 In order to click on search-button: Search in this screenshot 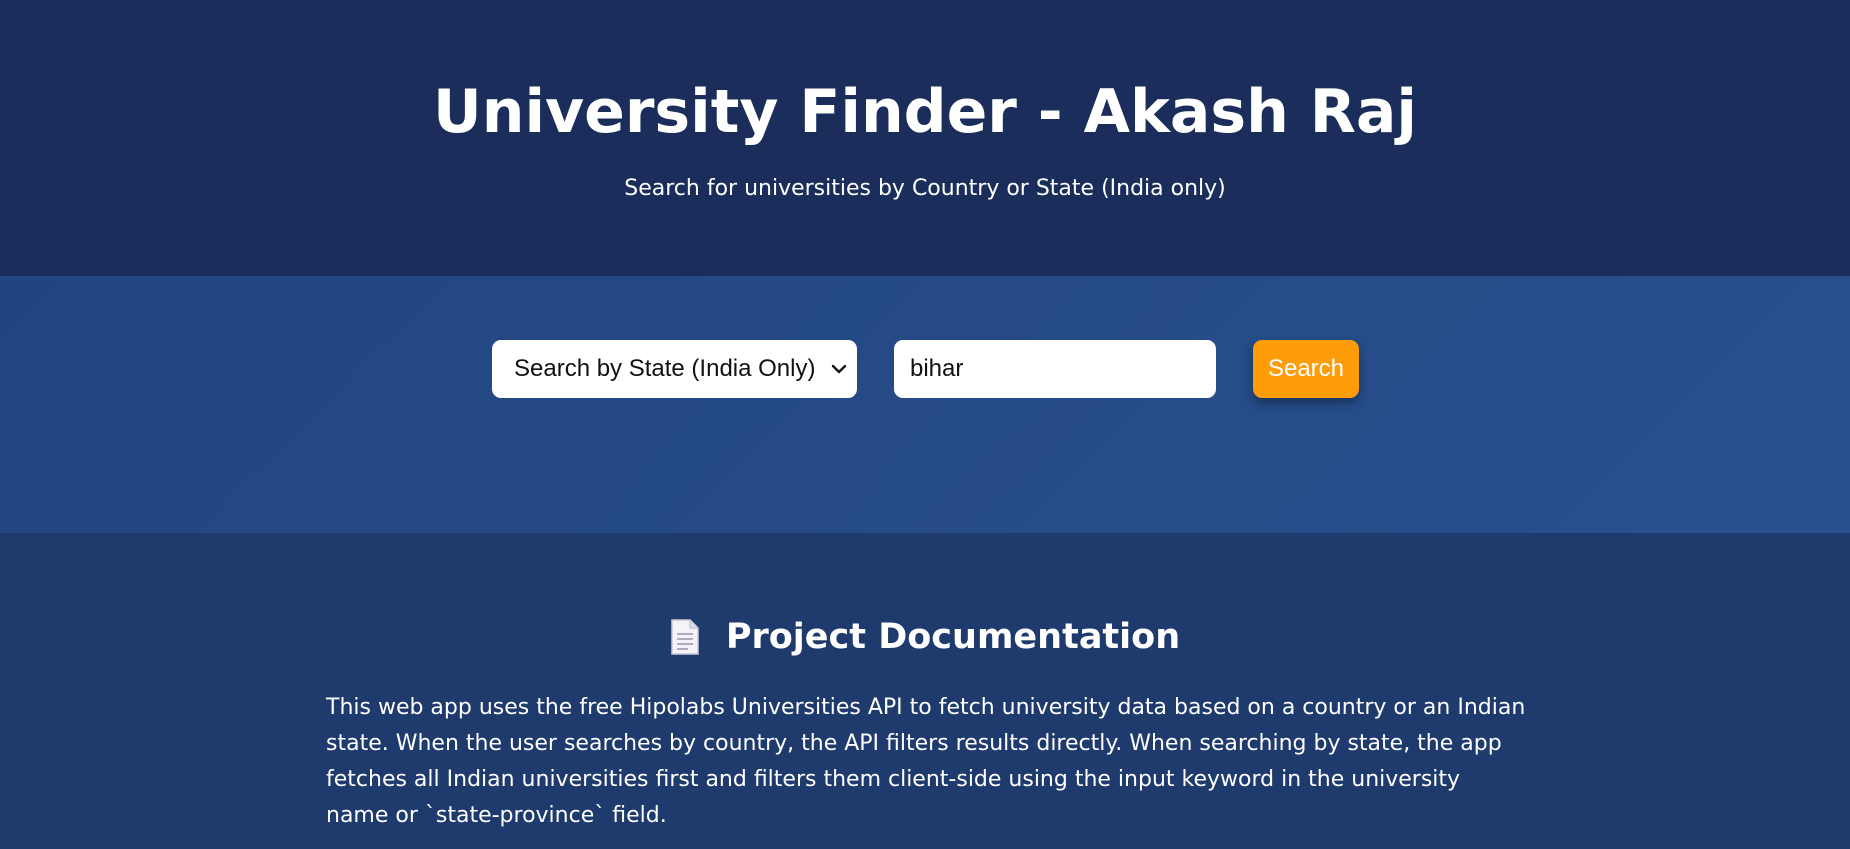, I will do `click(1306, 369)`.